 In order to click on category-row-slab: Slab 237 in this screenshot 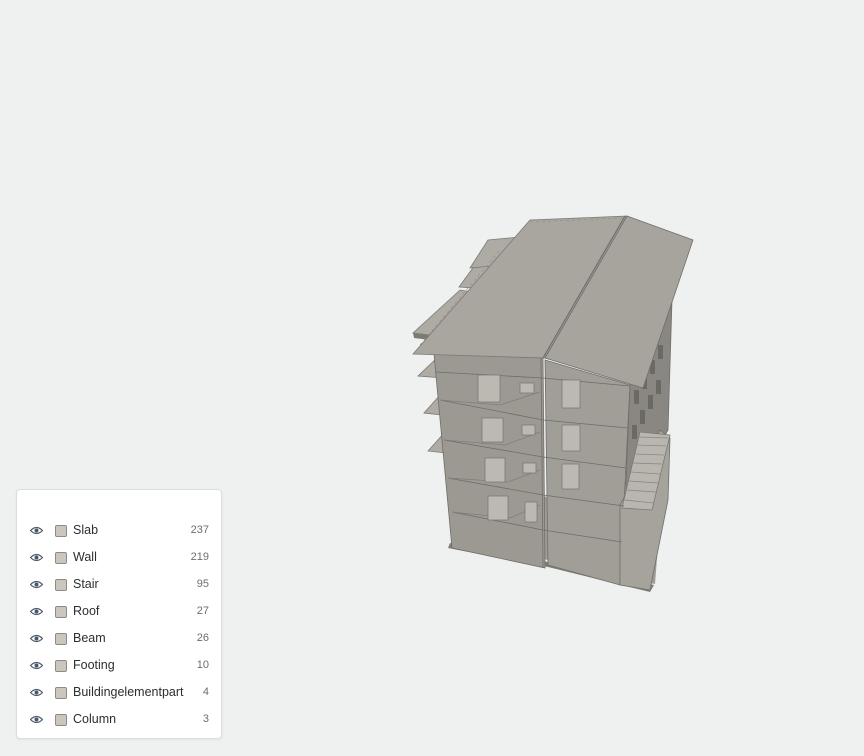, I will do `click(119, 530)`.